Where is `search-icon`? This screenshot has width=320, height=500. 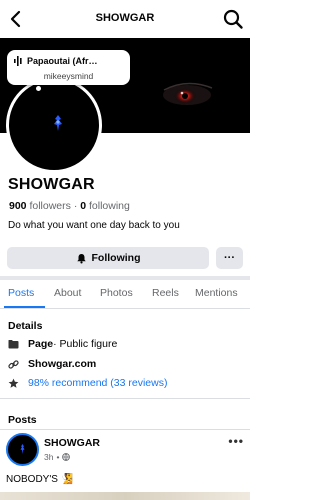 search-icon is located at coordinates (233, 19).